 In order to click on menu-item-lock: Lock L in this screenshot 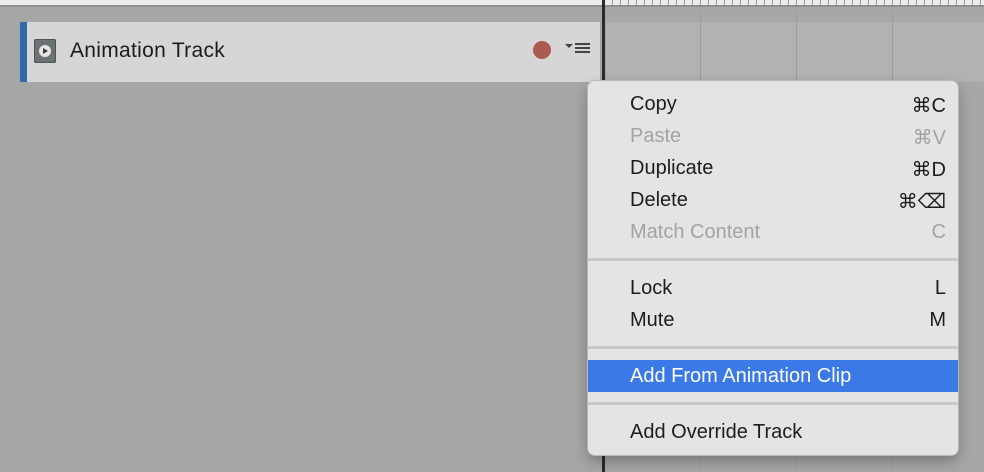, I will do `click(773, 288)`.